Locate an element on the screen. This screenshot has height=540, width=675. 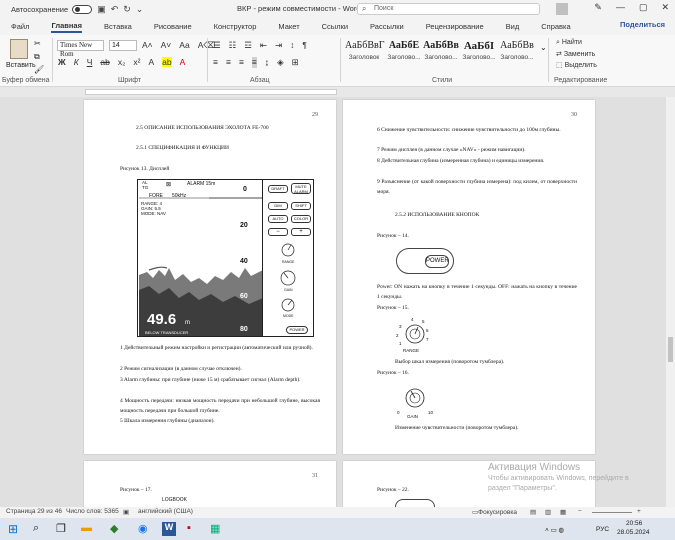
zoom-out-icon: − is located at coordinates (580, 511).